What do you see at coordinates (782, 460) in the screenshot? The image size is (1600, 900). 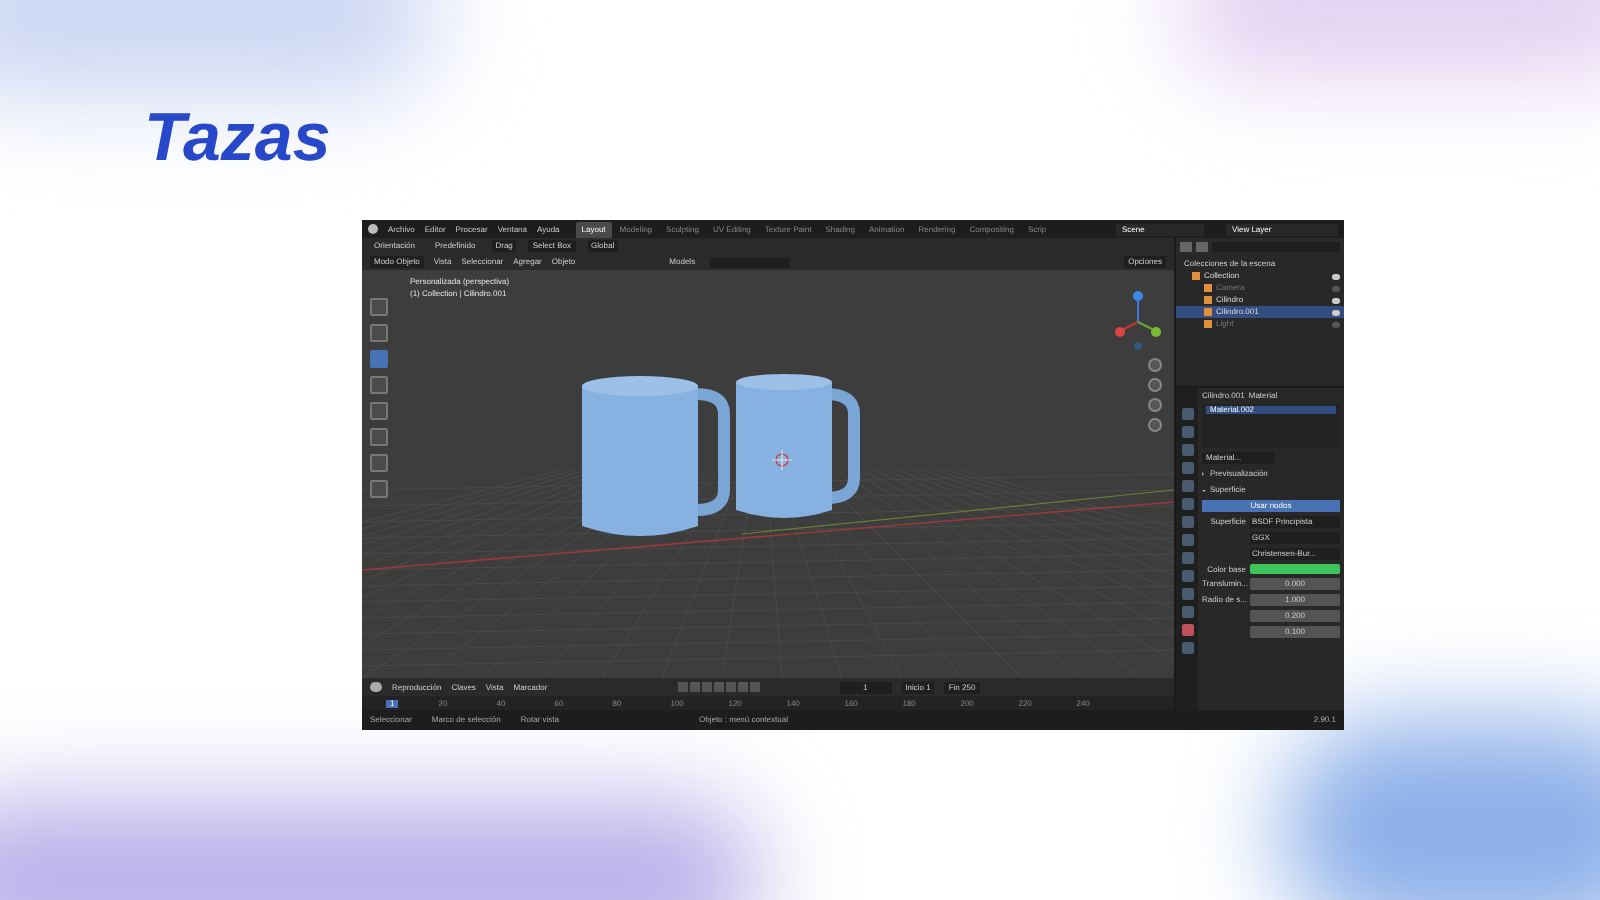 I see `origin-cursor-icon` at bounding box center [782, 460].